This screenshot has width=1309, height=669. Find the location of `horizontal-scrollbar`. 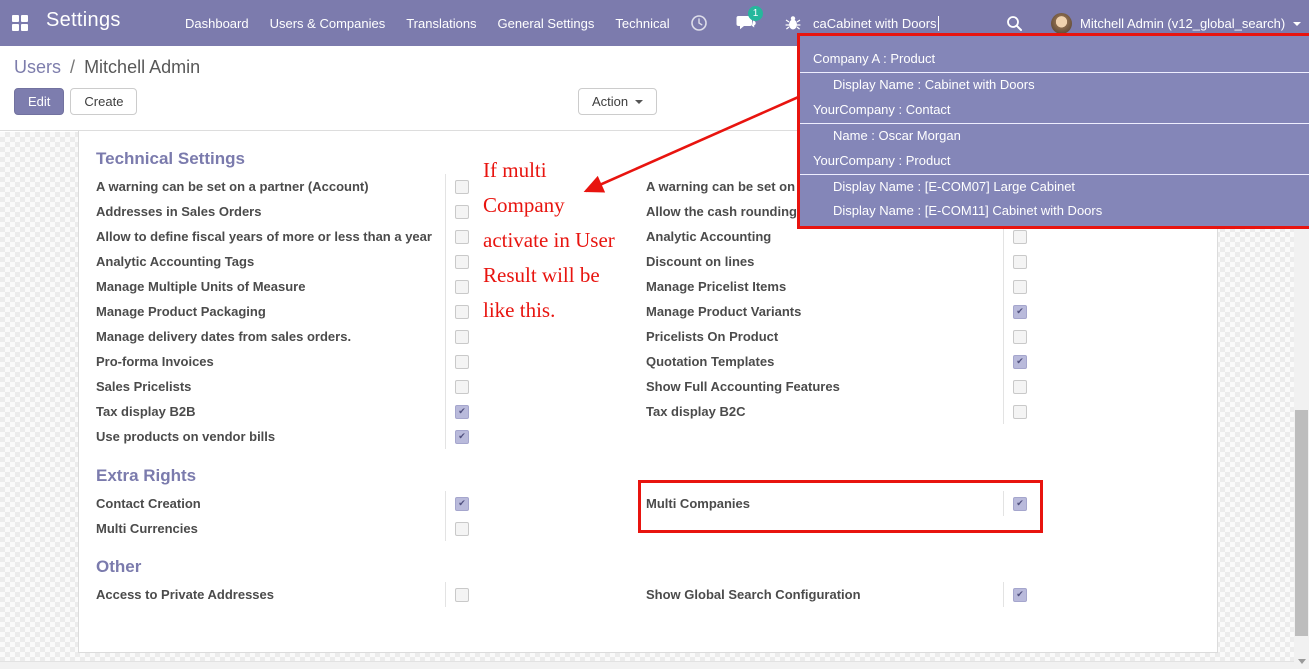

horizontal-scrollbar is located at coordinates (647, 665).